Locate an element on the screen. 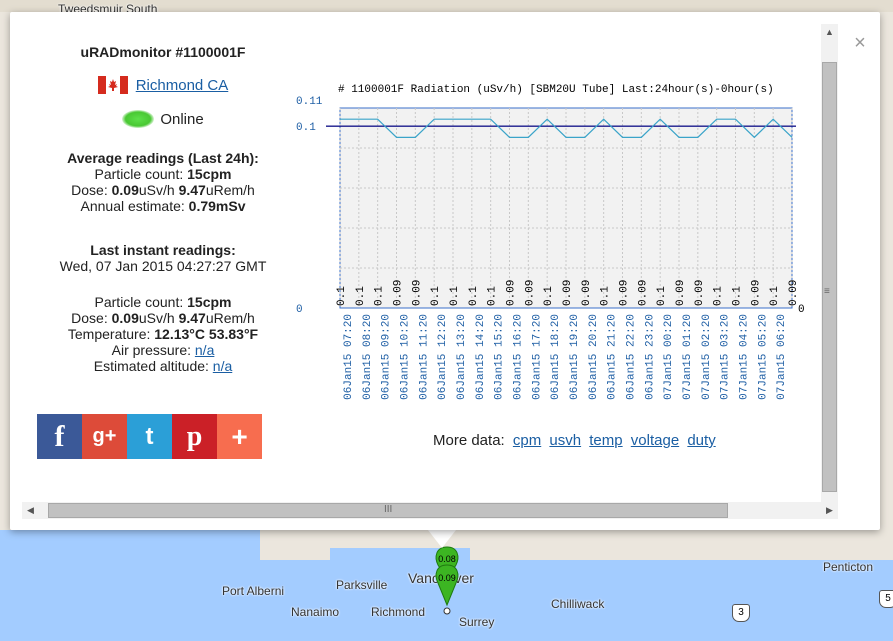 This screenshot has width=893, height=641. more-data-label: More data: is located at coordinates (469, 440).